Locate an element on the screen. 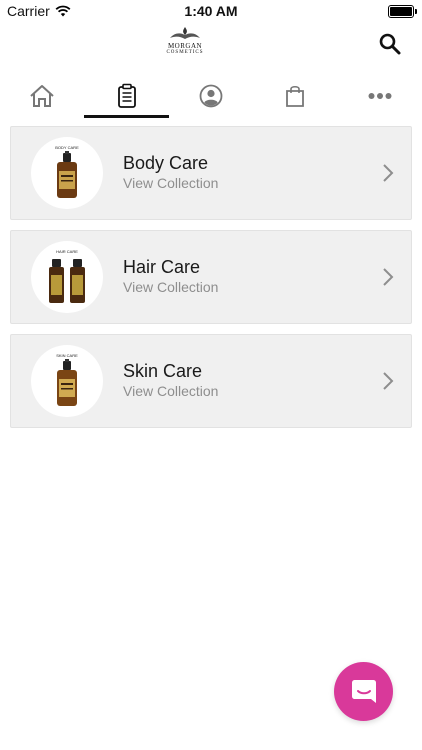  collection-card-body-care: BODY CARE Body Care View Collection is located at coordinates (211, 173).